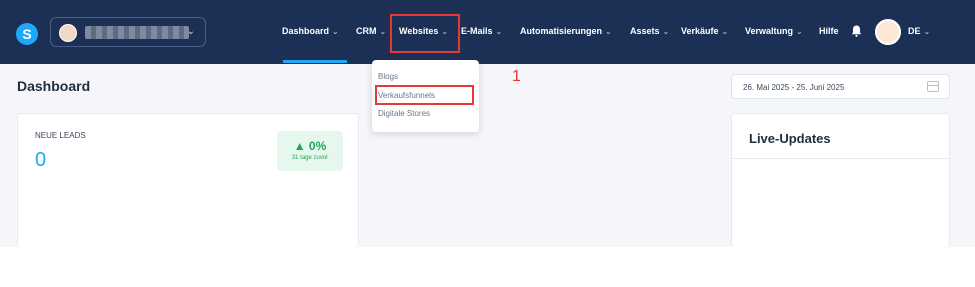  Describe the element at coordinates (371, 31) in the screenshot. I see `nav-crm: CRM ⌄` at that location.